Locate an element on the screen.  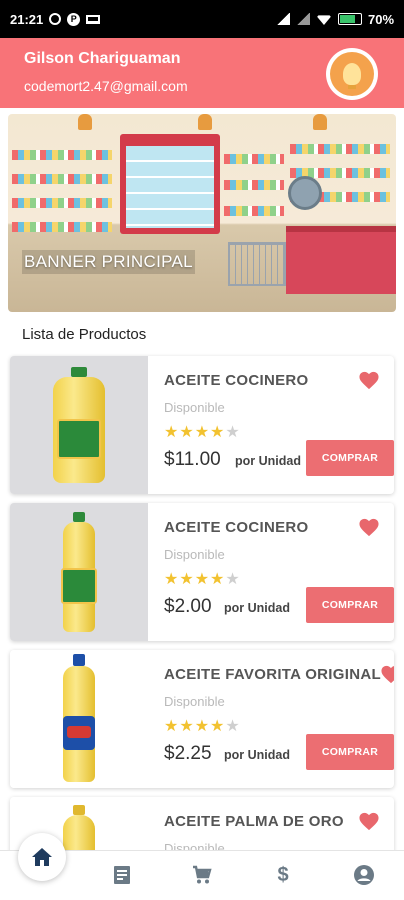
dollar-icon: $ is located at coordinates (283, 874).